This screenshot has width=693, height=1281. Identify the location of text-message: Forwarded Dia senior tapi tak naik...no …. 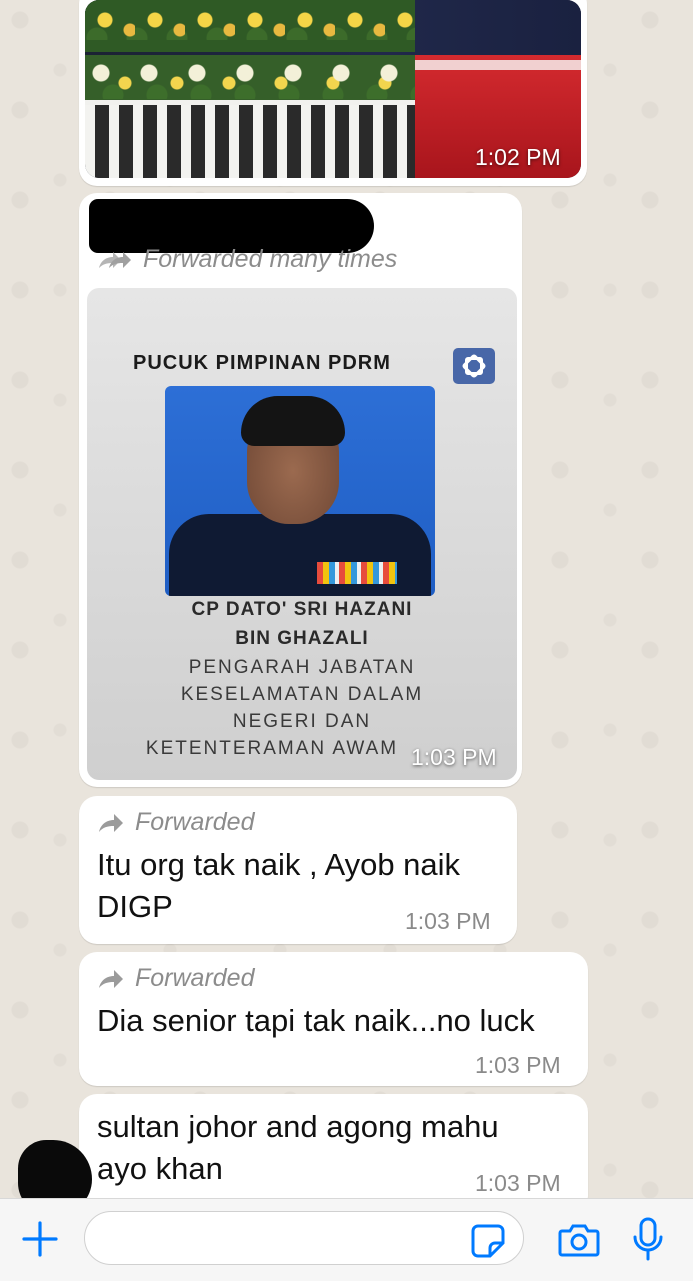
(333, 1019).